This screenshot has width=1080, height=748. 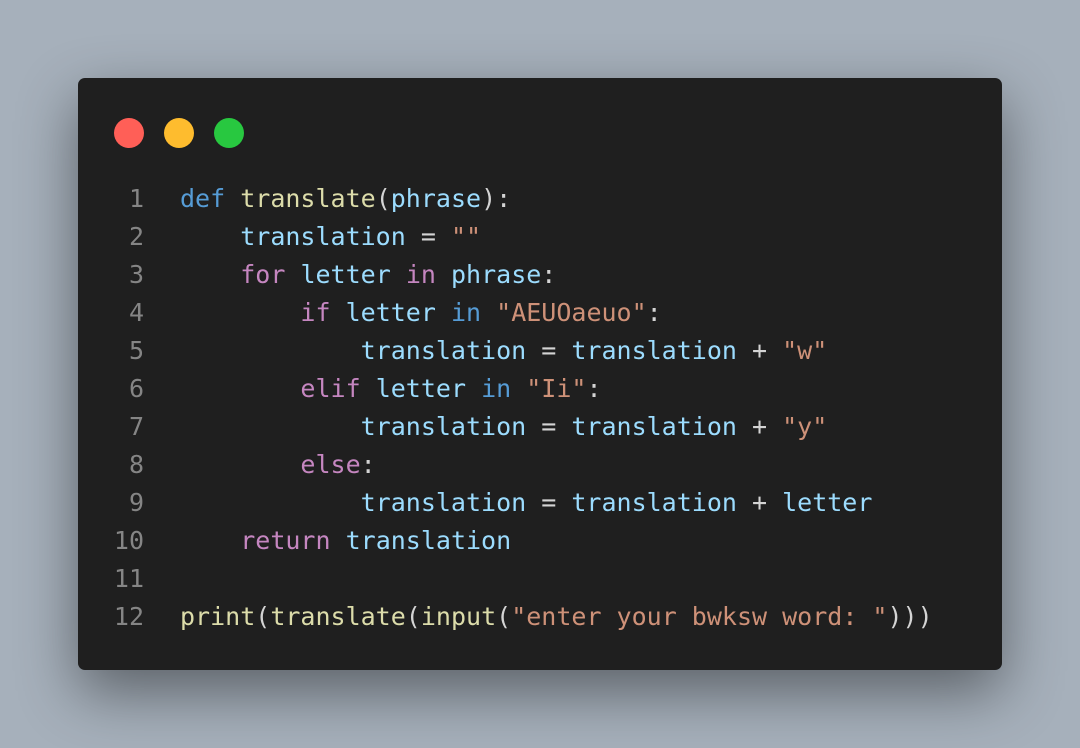 I want to click on line-source: else:, so click(x=278, y=465).